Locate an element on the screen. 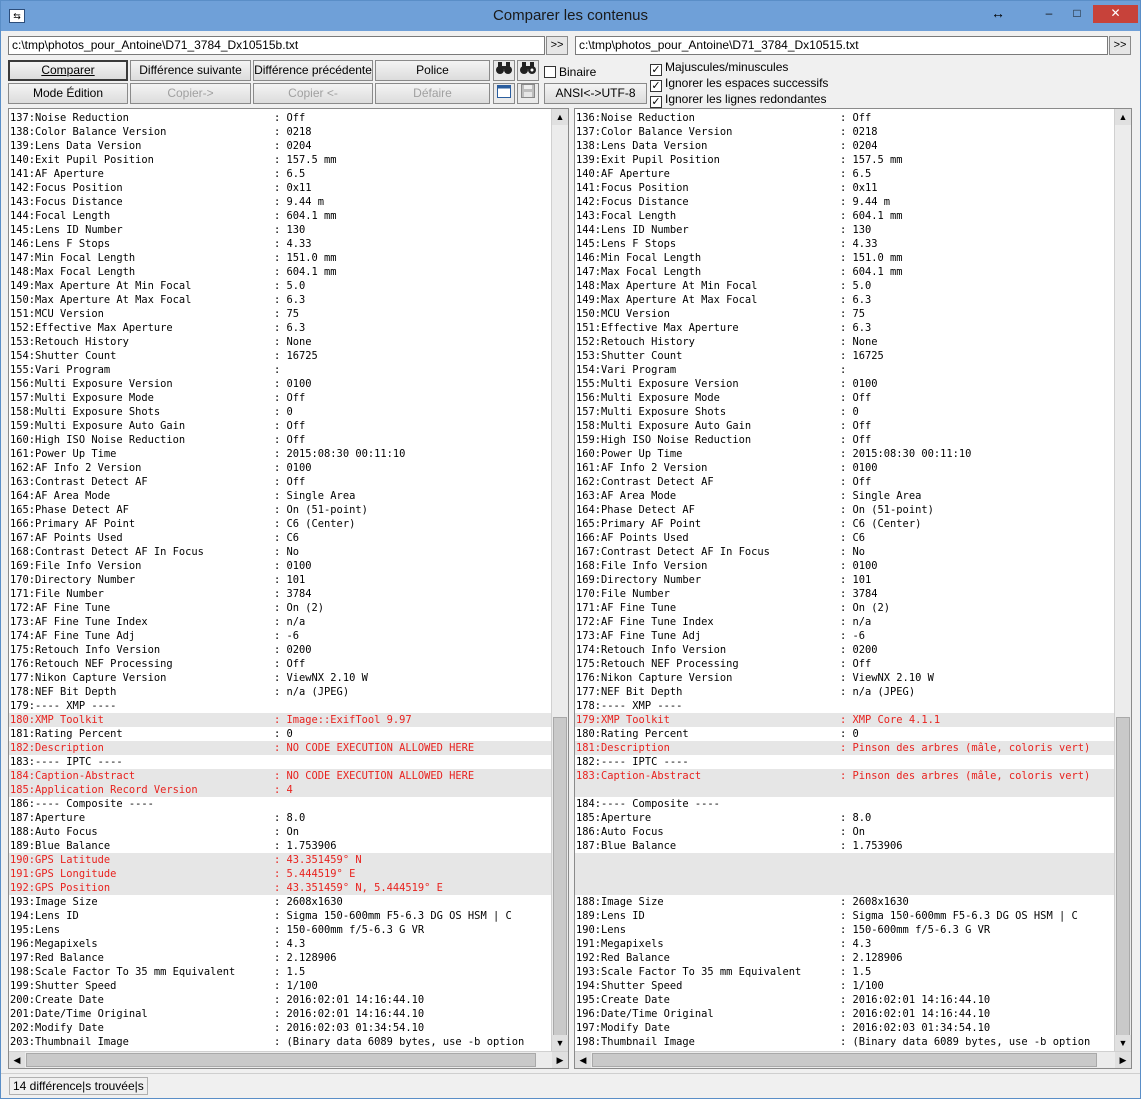  line-value: : 0218 is located at coordinates (293, 132).